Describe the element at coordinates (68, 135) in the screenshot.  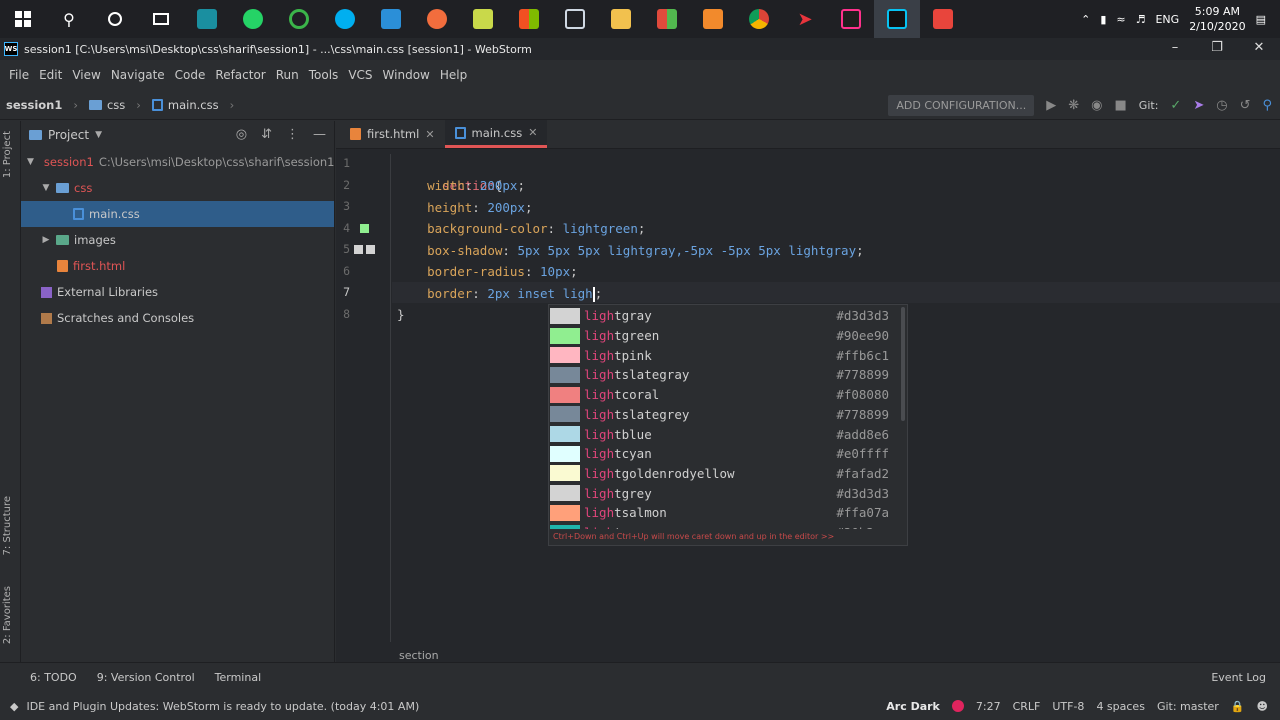
I see `project-view-selector: Project` at that location.